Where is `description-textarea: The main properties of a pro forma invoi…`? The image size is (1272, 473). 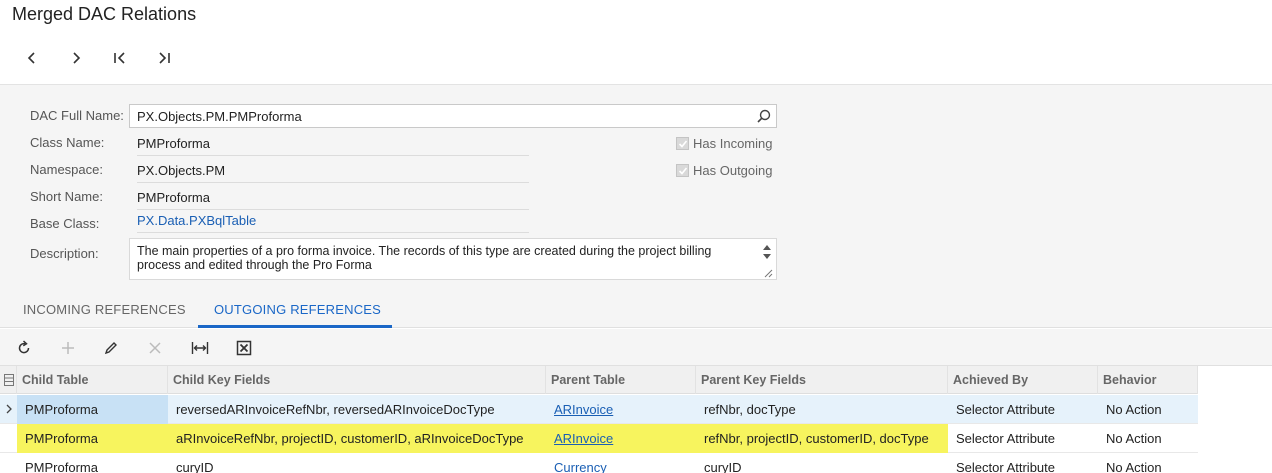
description-textarea: The main properties of a pro forma invoi… is located at coordinates (453, 259).